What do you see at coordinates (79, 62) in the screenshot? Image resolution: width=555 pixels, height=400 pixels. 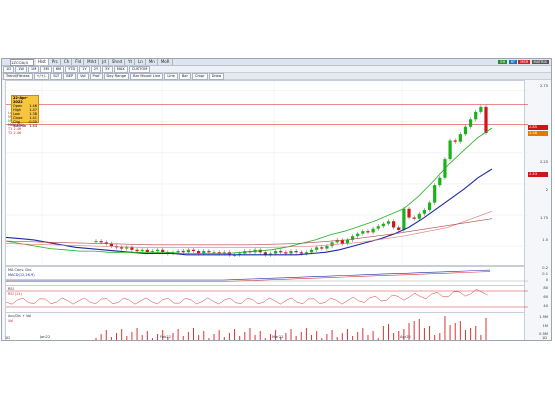 I see `tab-3: Fld` at bounding box center [79, 62].